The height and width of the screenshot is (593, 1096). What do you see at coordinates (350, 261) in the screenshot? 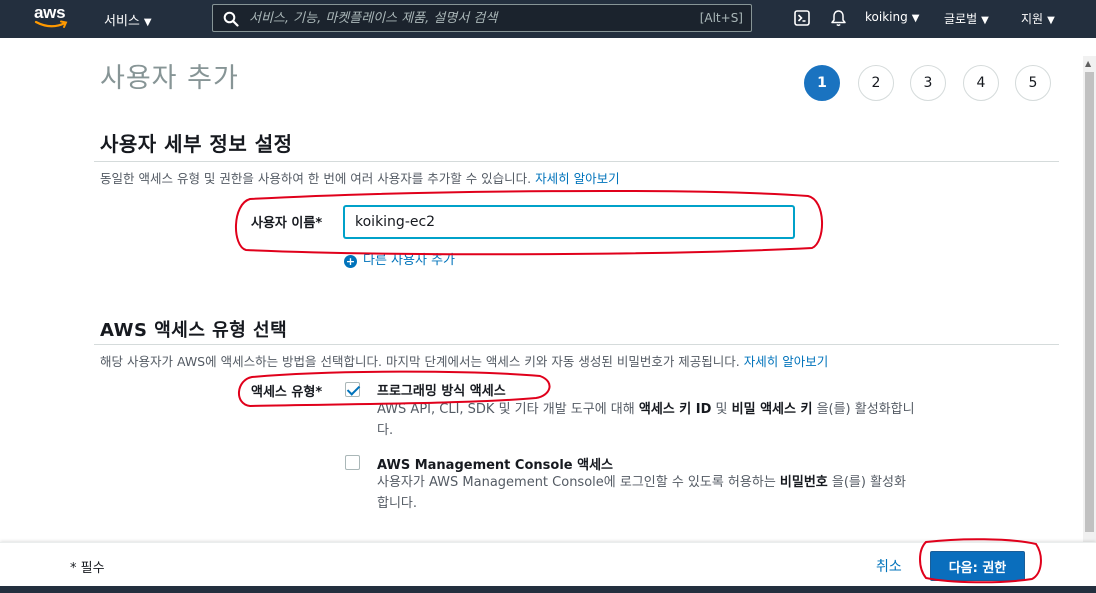
I see `plus-circle-icon: +` at bounding box center [350, 261].